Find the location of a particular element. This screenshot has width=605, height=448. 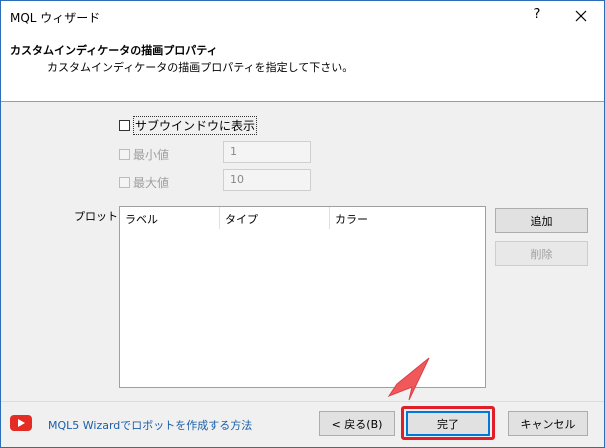

close-button is located at coordinates (581, 16).